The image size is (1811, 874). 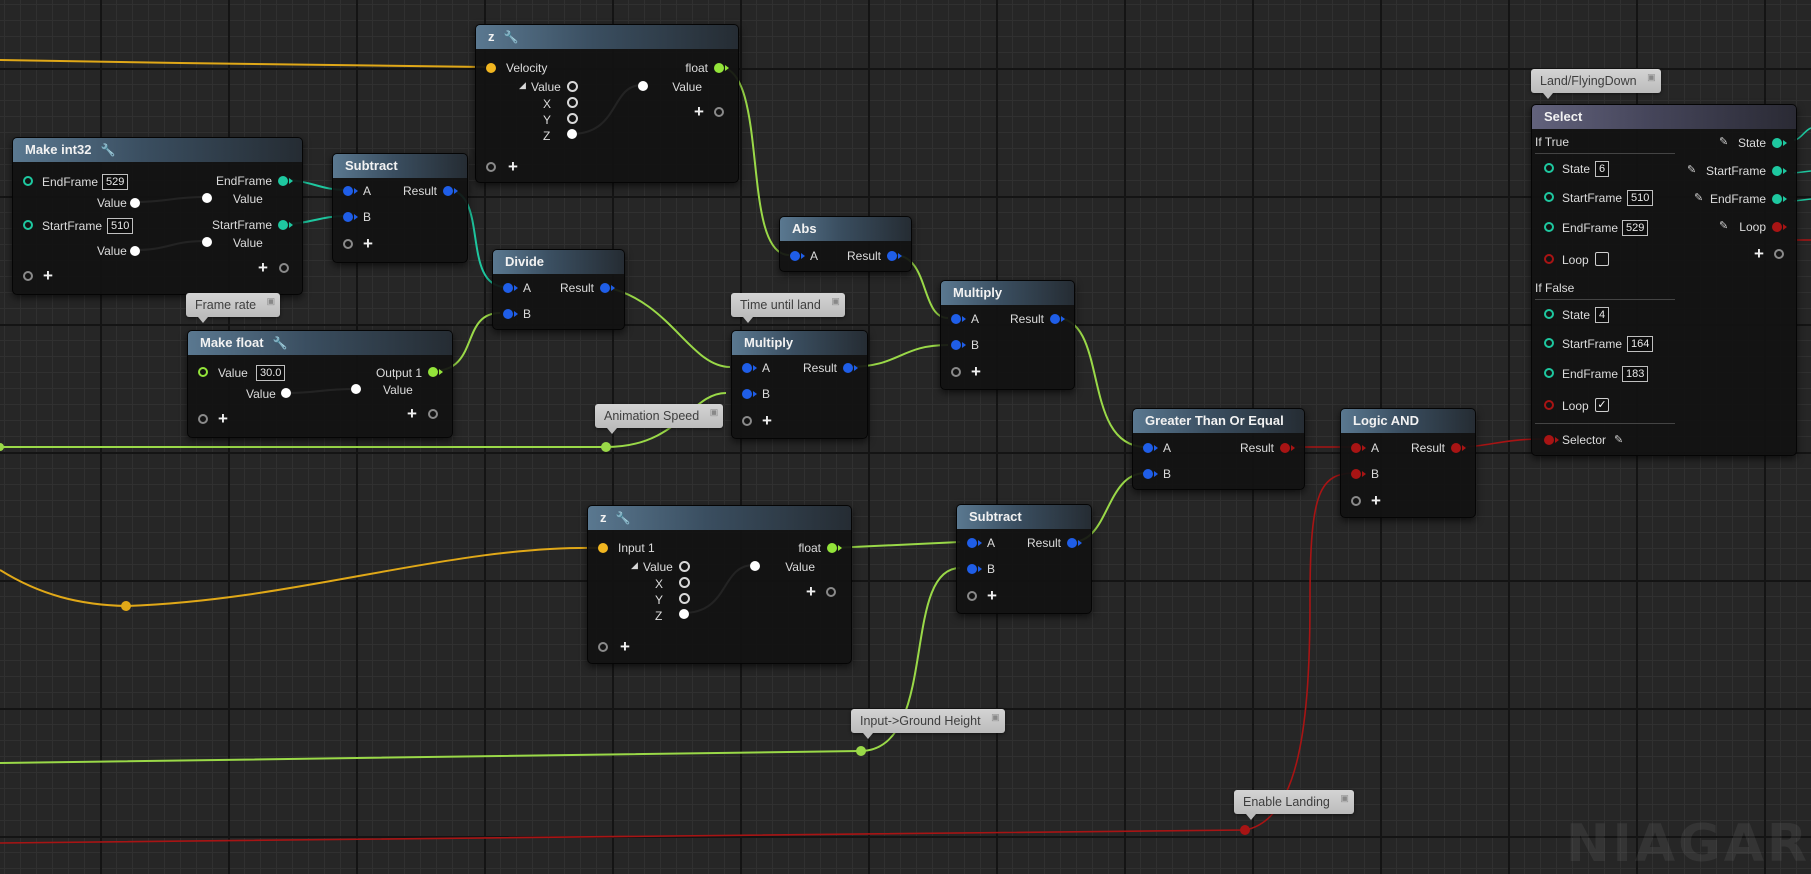 I want to click on input-pin-selector, so click(x=1551, y=440).